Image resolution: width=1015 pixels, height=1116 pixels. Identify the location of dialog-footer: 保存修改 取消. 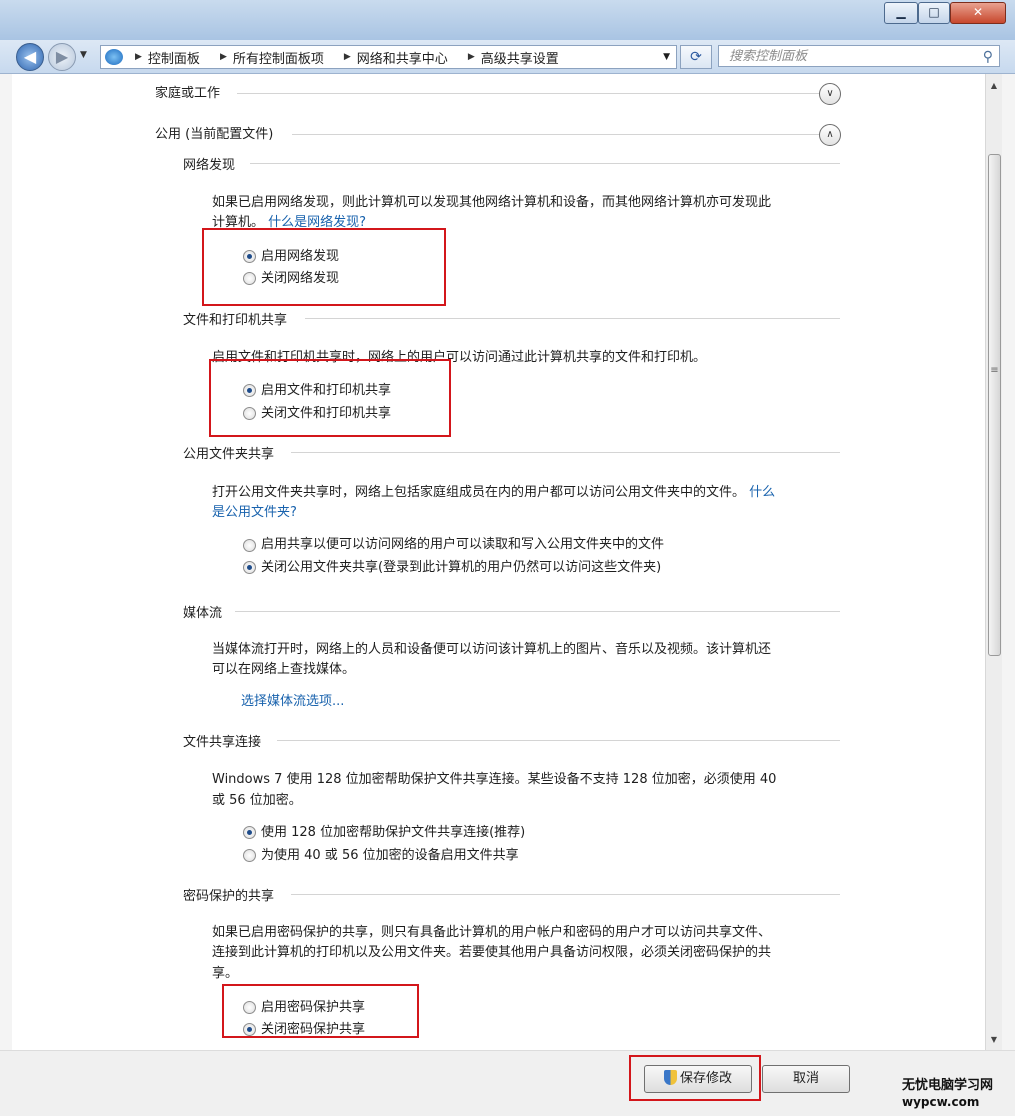
(507, 1083).